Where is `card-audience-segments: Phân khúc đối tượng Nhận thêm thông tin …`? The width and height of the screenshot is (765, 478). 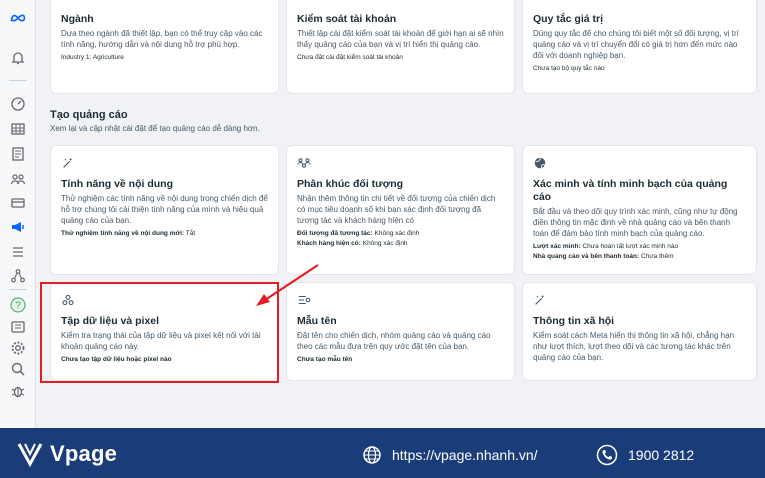
card-audience-segments: Phân khúc đối tượng Nhận thêm thông tin … is located at coordinates (400, 210).